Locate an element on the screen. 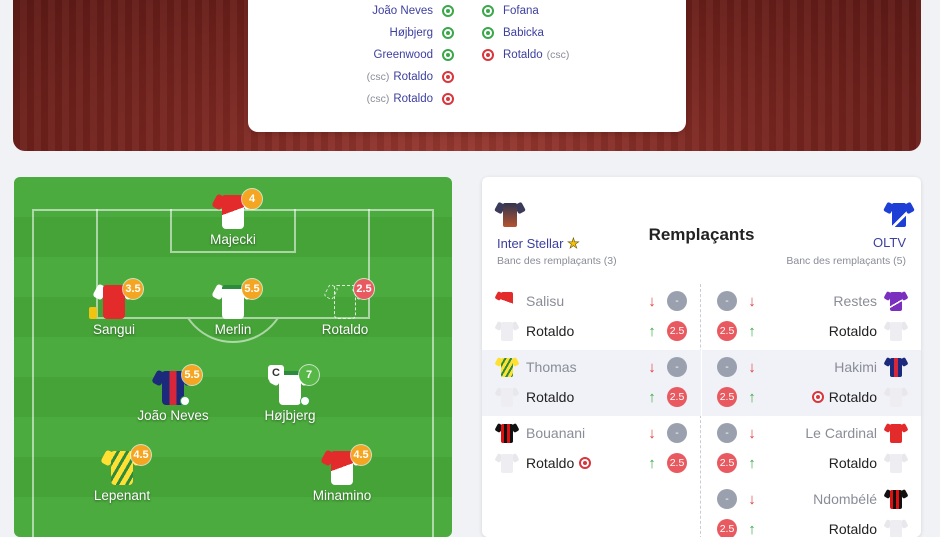 This screenshot has height=537, width=940. captain-badge: C is located at coordinates (276, 373).